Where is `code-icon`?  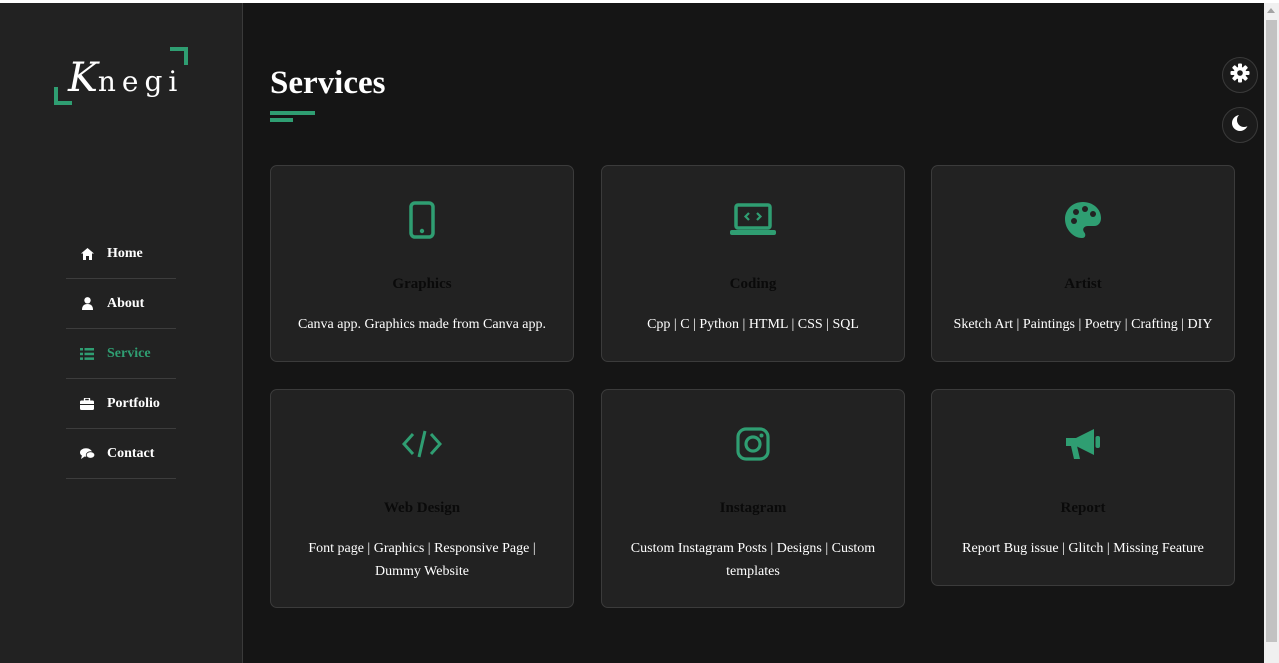 code-icon is located at coordinates (422, 444).